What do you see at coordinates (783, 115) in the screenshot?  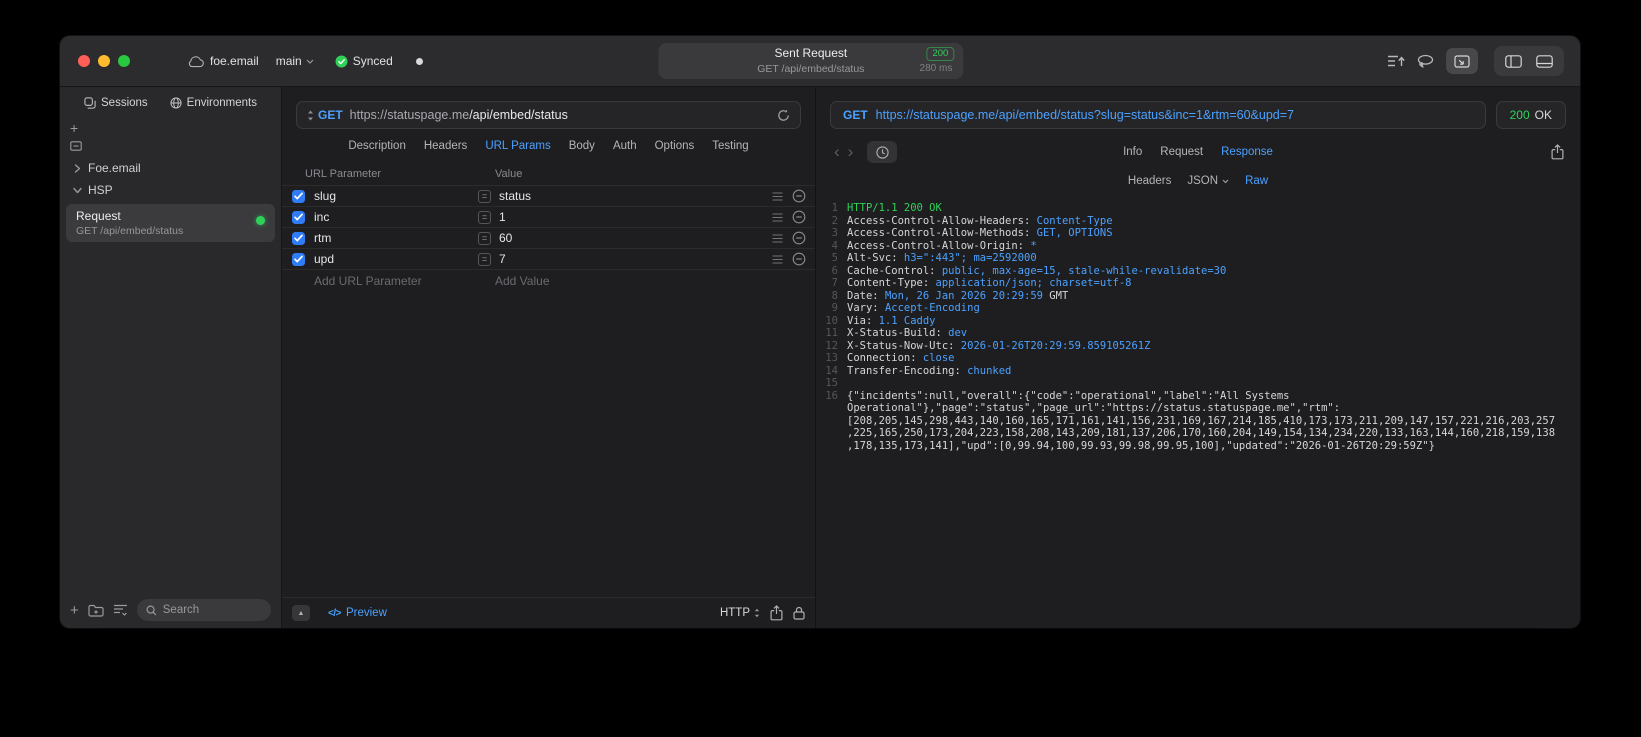 I see `resend-request-button` at bounding box center [783, 115].